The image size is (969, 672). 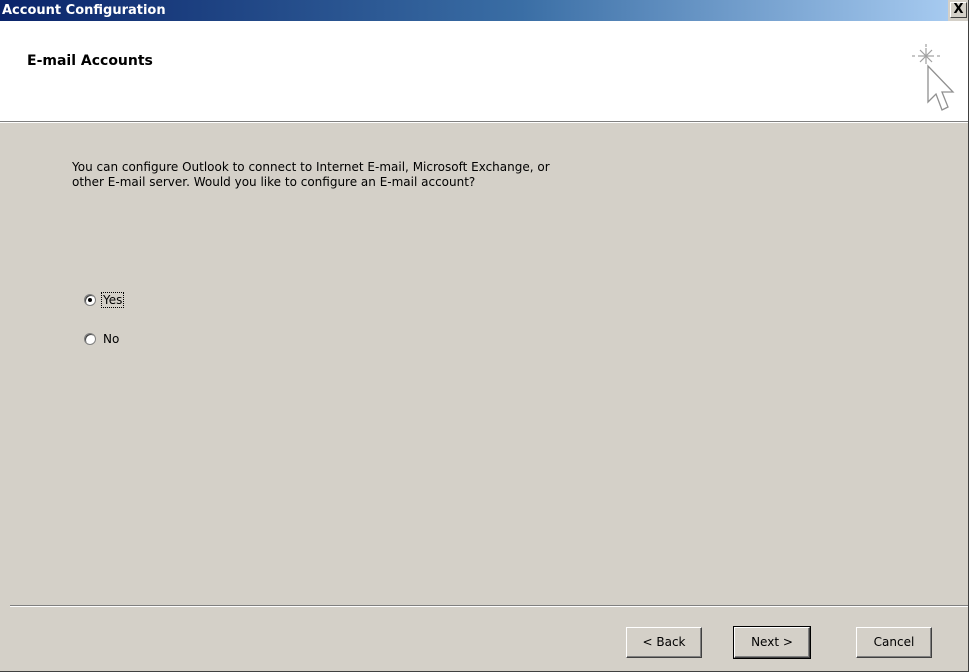 I want to click on page-title: E-mail Accounts, so click(x=90, y=61).